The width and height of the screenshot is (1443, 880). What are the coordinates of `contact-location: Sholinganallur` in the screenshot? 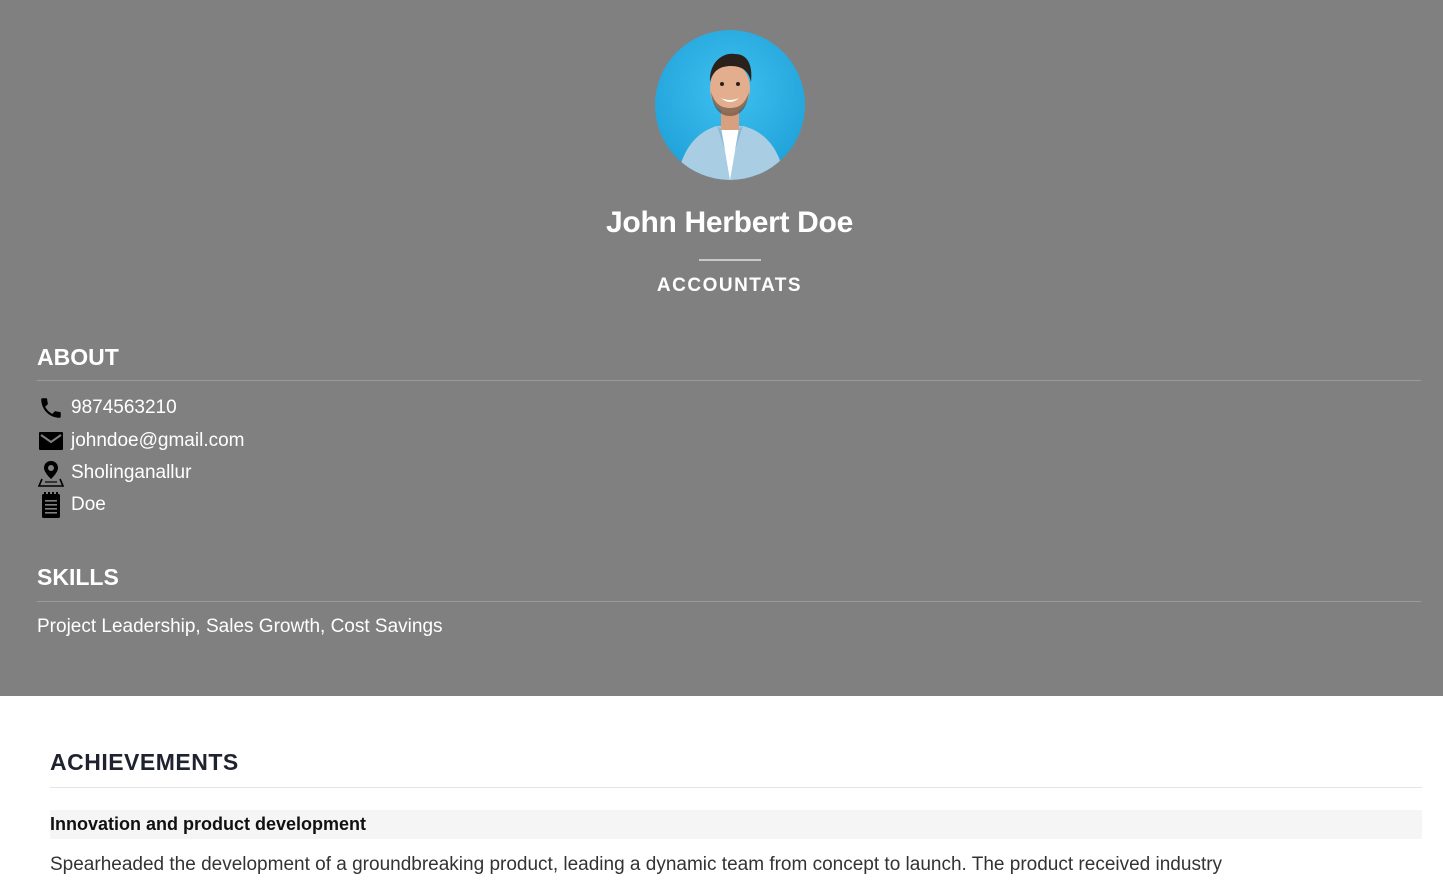 It's located at (114, 473).